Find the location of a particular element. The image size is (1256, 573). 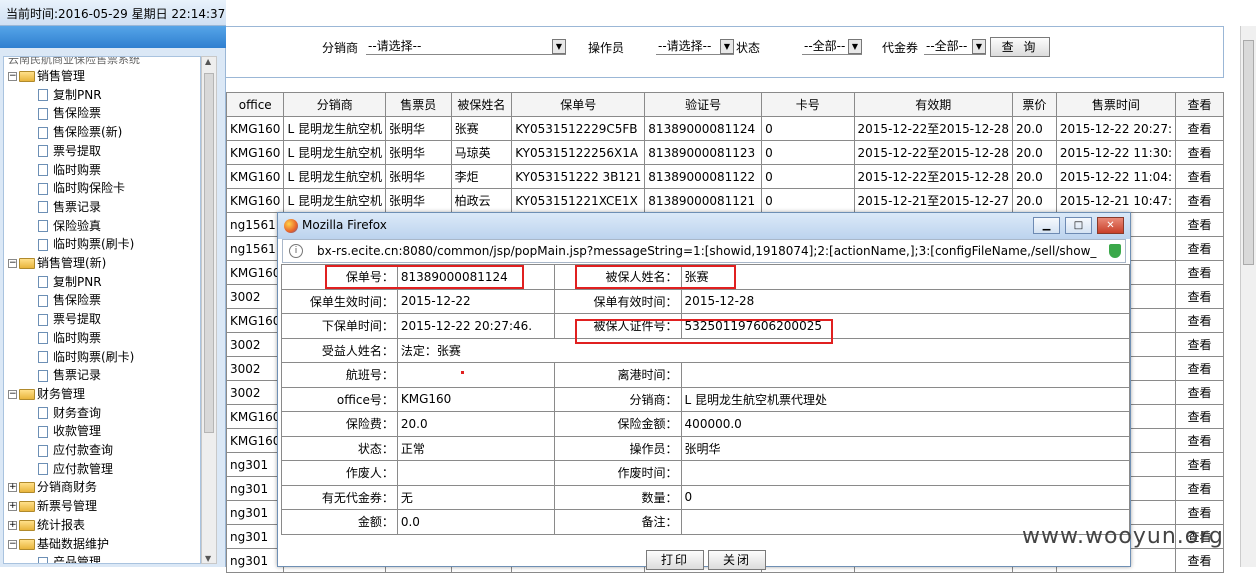

tree-item: 保险验真 is located at coordinates (69, 226).